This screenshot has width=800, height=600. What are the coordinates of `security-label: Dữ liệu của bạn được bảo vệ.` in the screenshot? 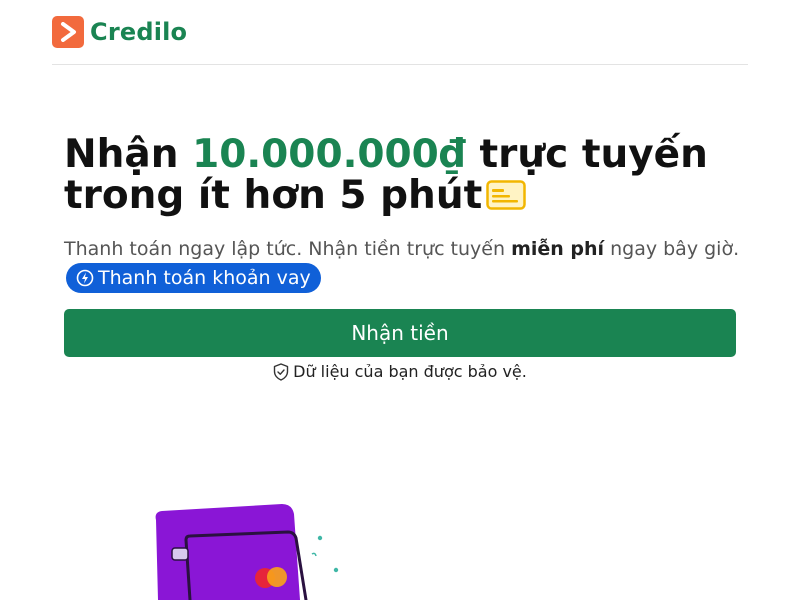 It's located at (410, 371).